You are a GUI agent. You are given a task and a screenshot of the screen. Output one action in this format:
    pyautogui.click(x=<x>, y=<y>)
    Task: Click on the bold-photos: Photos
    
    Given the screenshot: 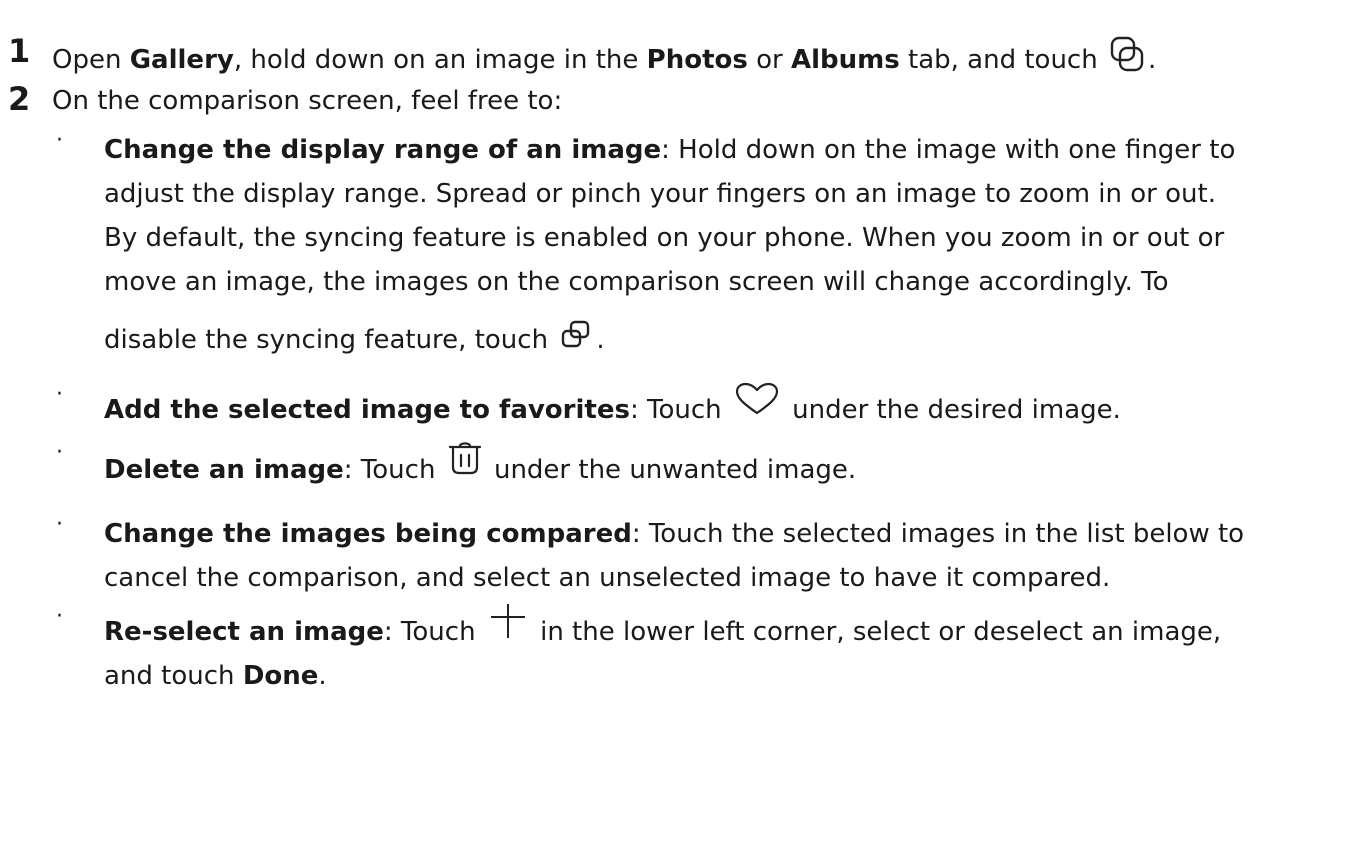 What is the action you would take?
    pyautogui.click(x=697, y=60)
    